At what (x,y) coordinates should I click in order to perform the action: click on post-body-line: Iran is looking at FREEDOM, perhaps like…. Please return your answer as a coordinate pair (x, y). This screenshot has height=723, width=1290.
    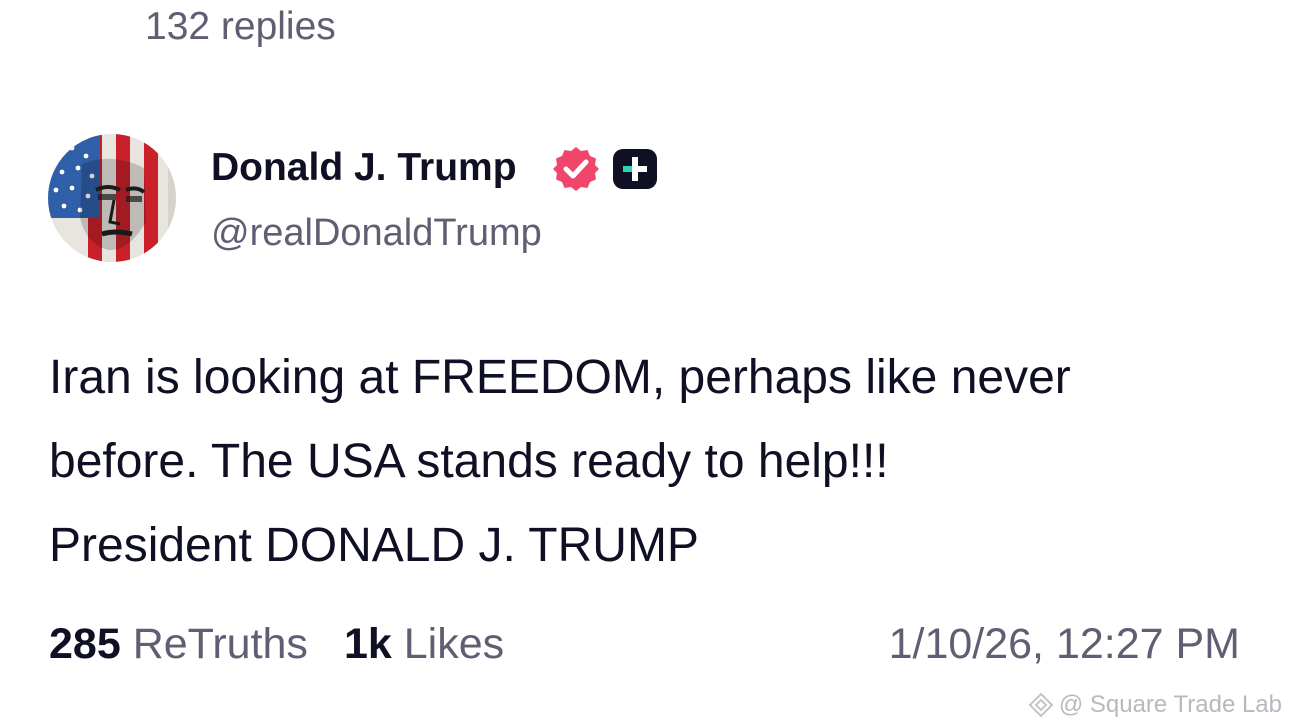
    Looking at the image, I should click on (560, 377).